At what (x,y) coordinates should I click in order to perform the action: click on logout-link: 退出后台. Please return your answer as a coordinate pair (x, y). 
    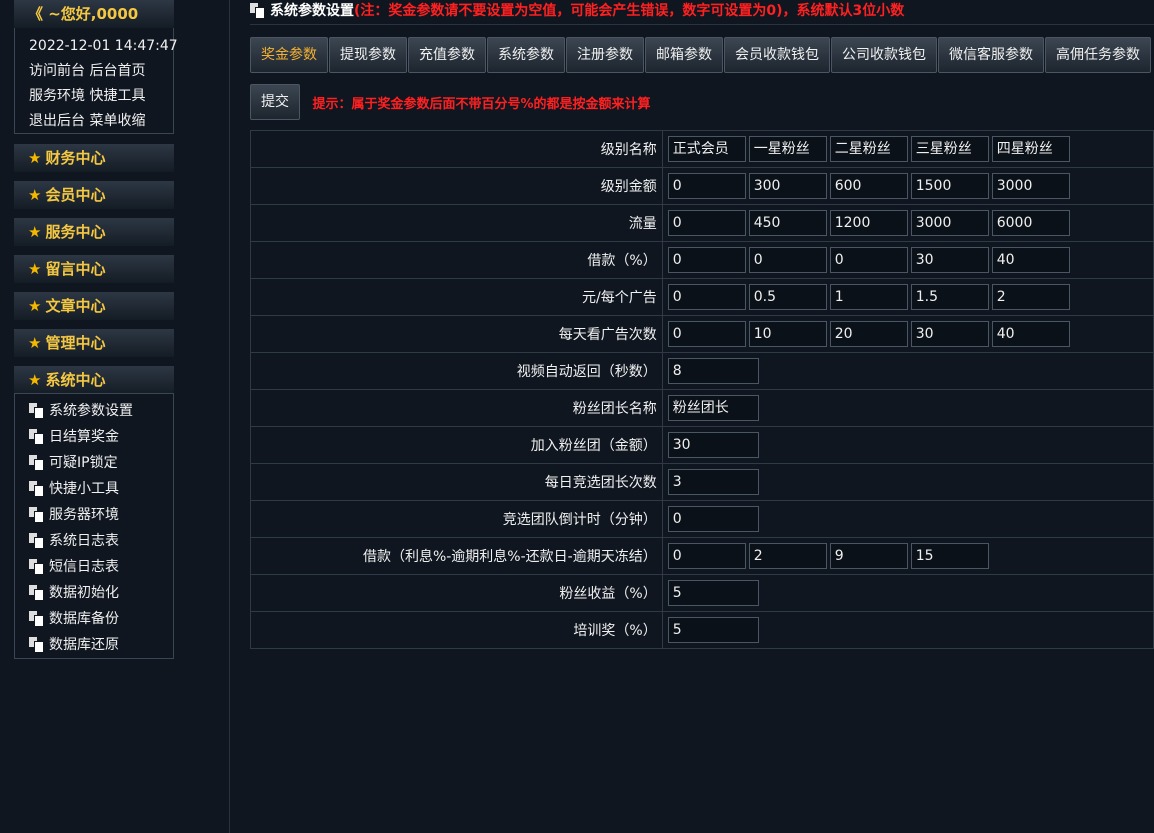
    Looking at the image, I should click on (57, 121).